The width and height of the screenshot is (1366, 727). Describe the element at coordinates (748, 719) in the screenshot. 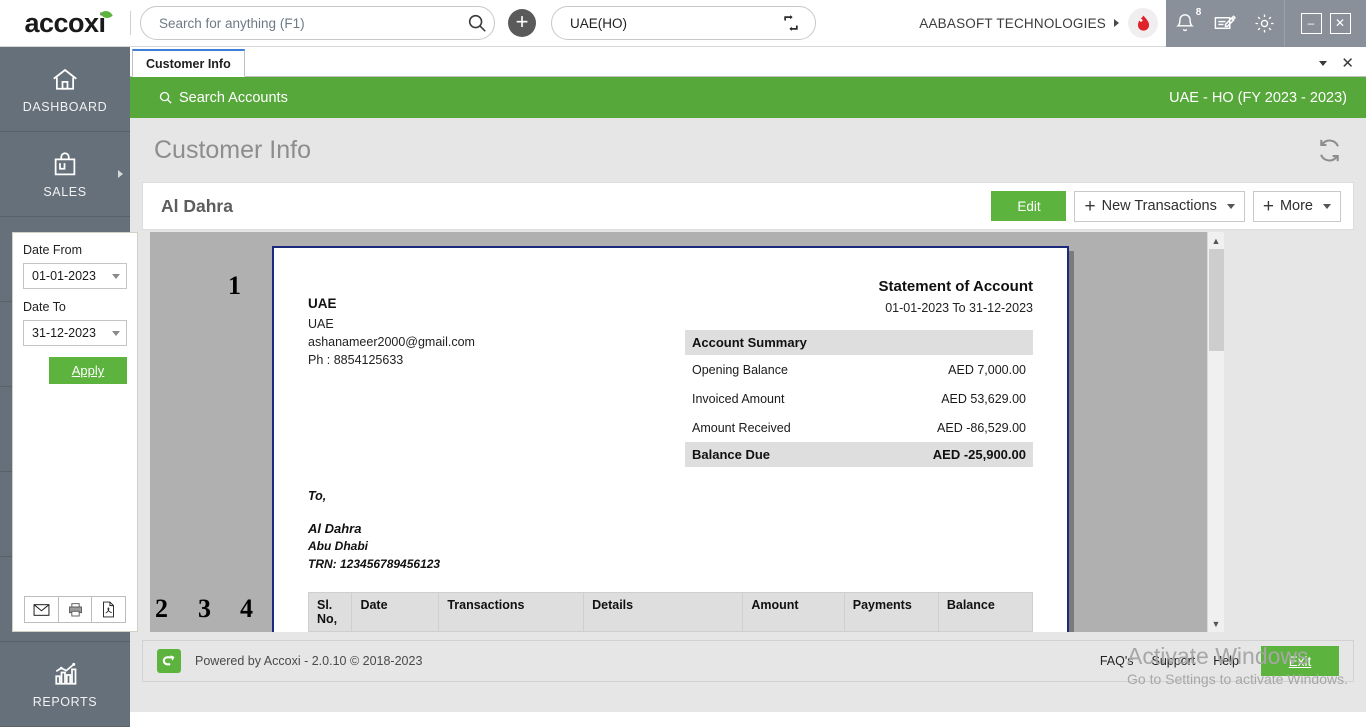

I see `bottom-strip` at that location.